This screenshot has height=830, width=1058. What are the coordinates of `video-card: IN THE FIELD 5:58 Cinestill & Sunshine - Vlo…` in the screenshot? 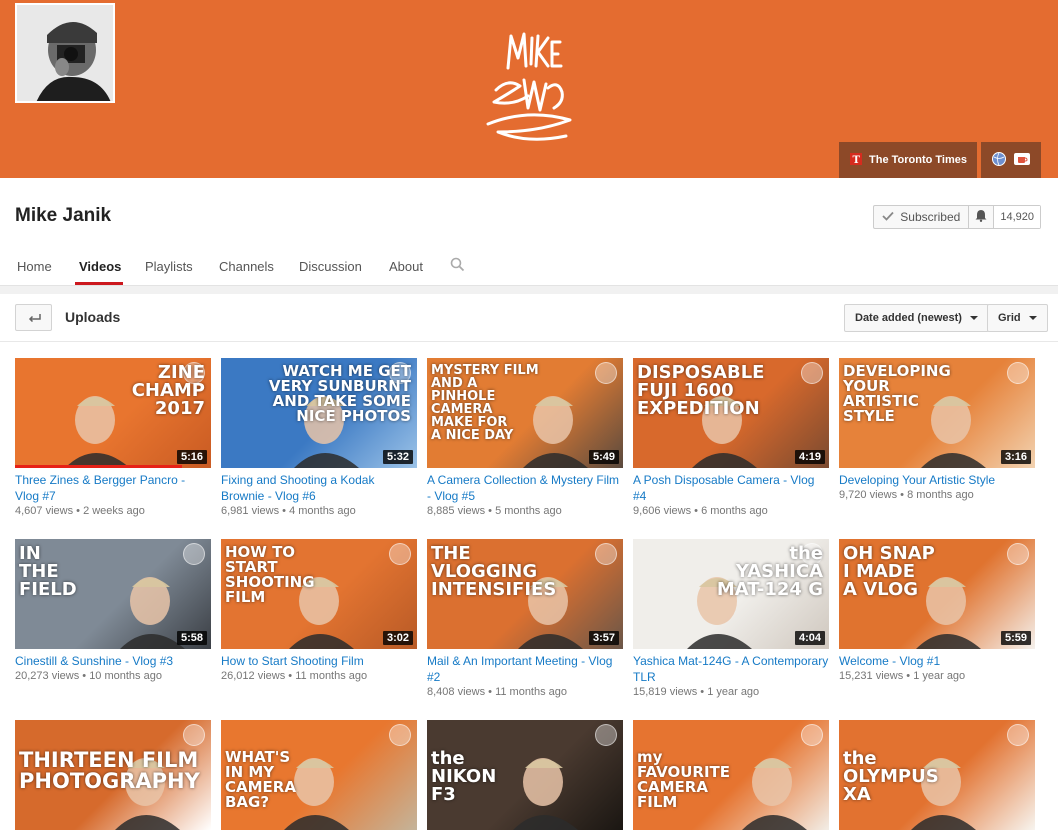 It's located at (113, 610).